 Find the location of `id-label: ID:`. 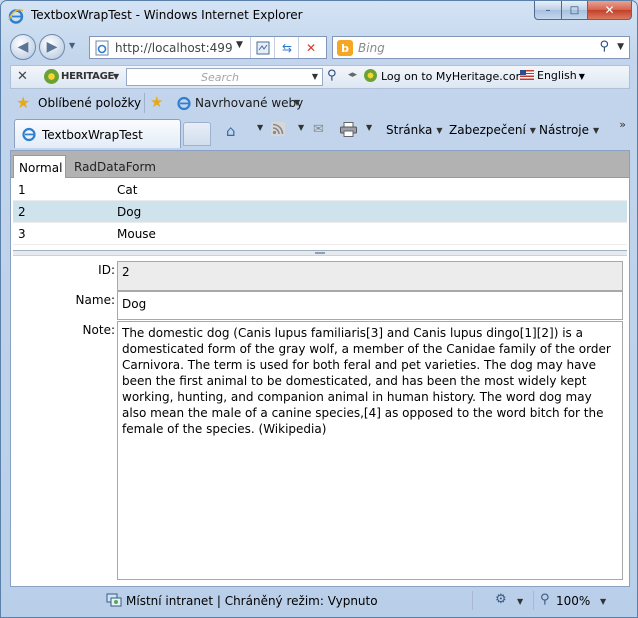

id-label: ID: is located at coordinates (106, 270).